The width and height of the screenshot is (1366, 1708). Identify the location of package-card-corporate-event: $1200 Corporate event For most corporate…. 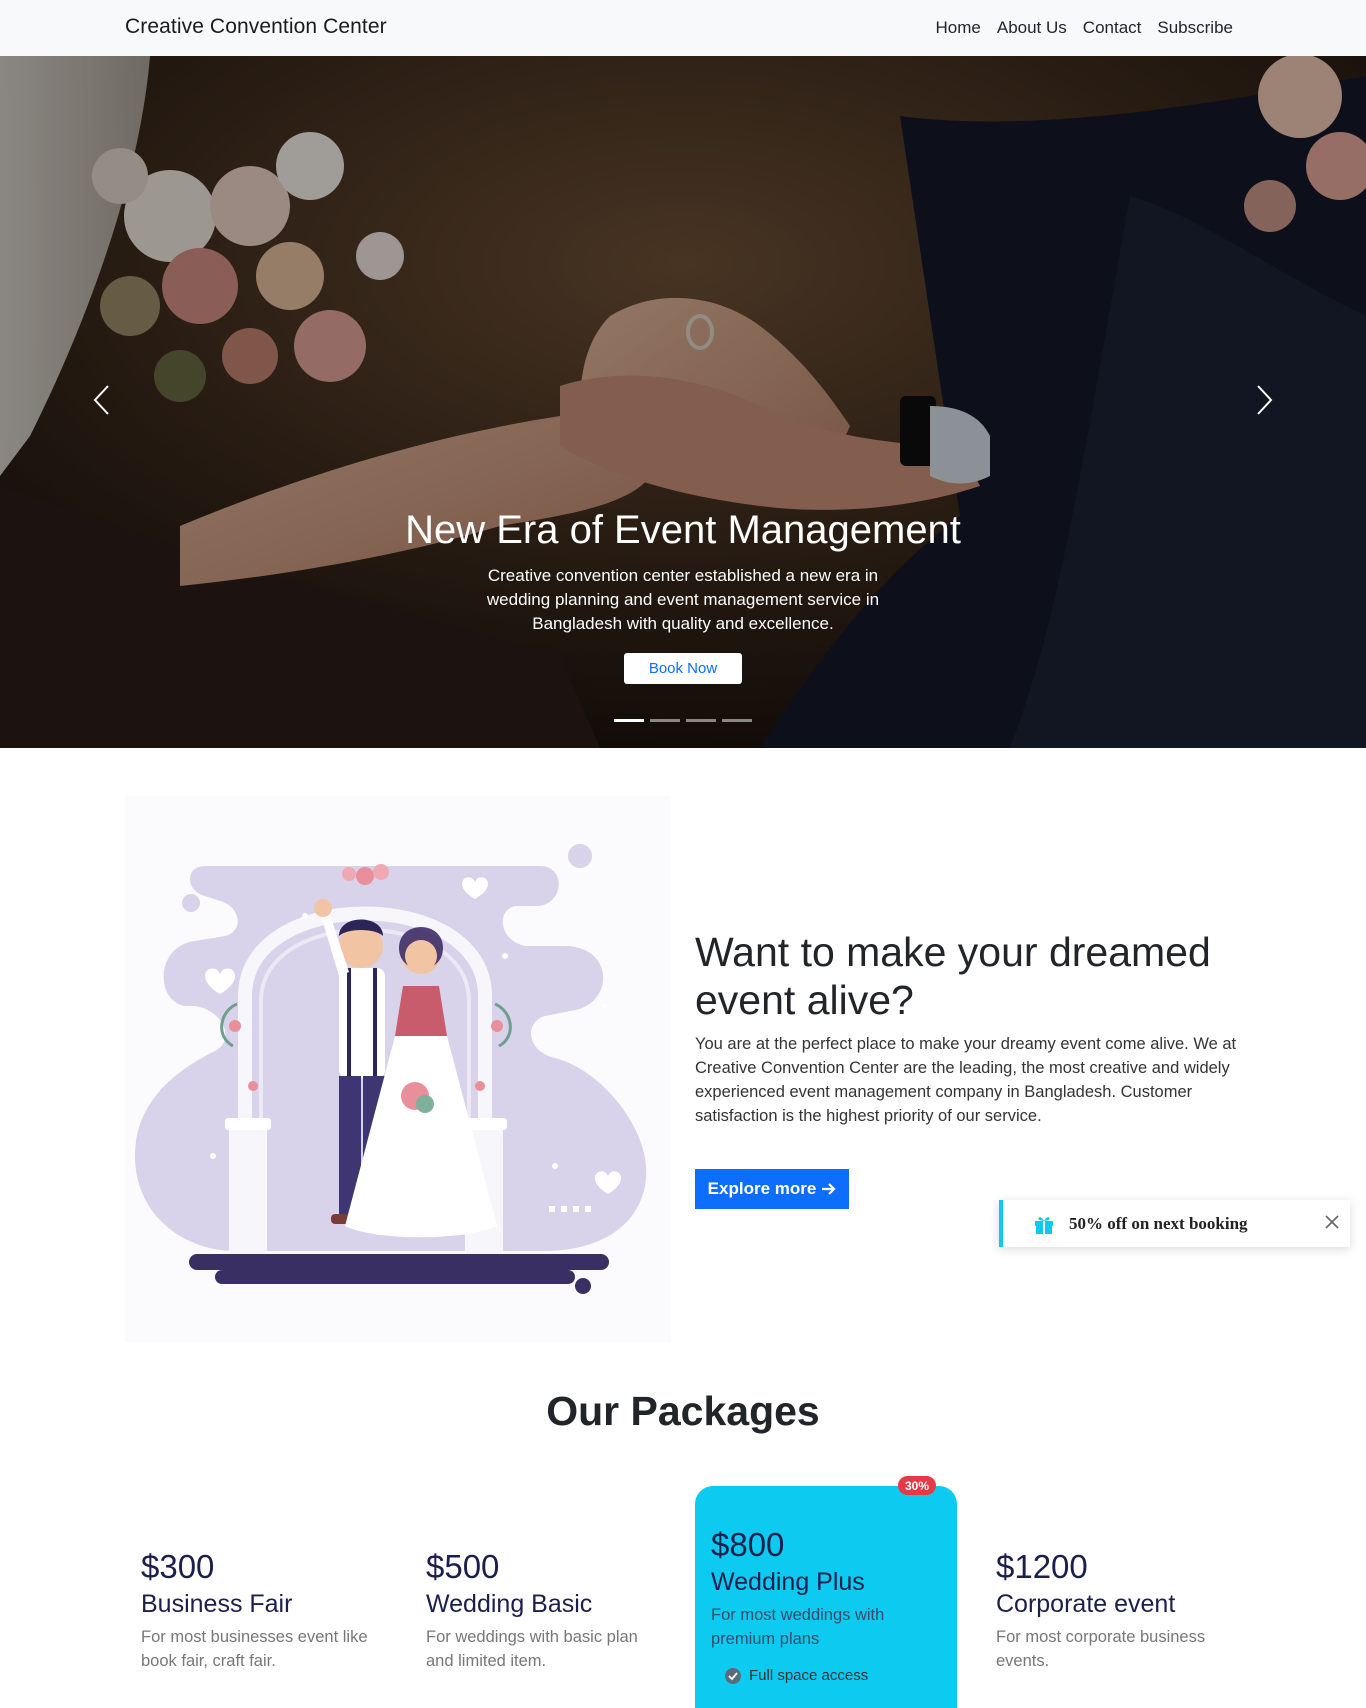
(1116, 1610).